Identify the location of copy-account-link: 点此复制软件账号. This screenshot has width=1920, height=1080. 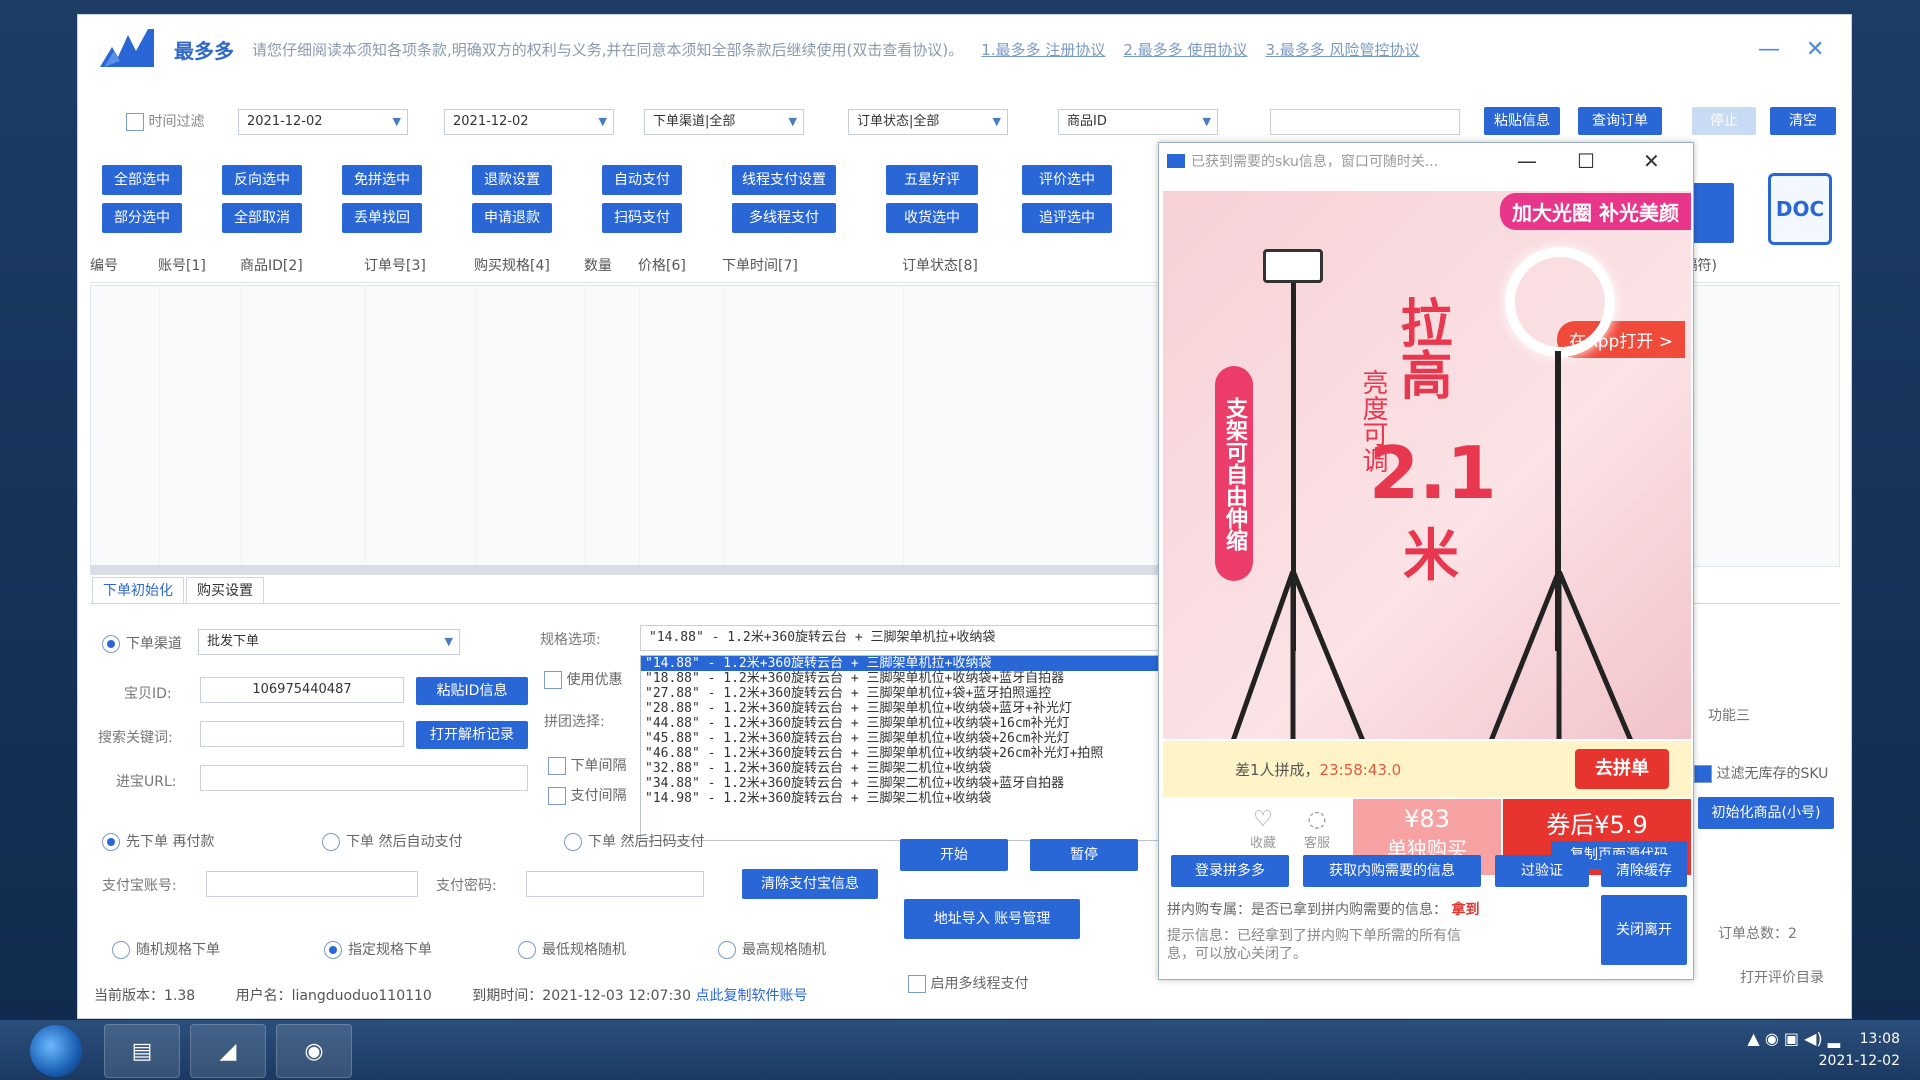
(751, 996).